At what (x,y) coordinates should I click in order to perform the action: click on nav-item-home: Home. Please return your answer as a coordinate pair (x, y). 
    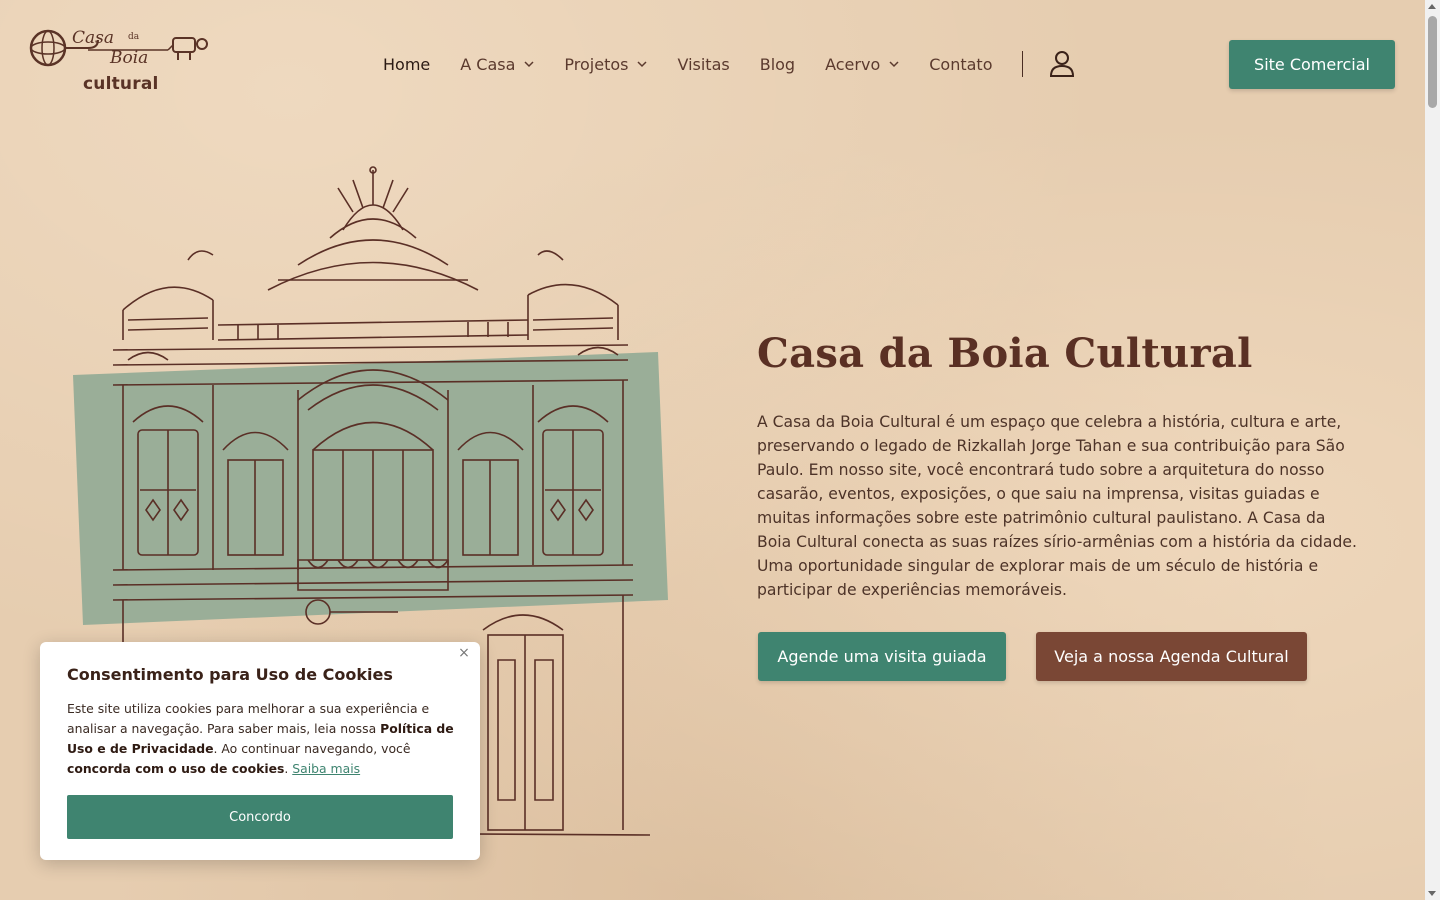
    Looking at the image, I should click on (406, 64).